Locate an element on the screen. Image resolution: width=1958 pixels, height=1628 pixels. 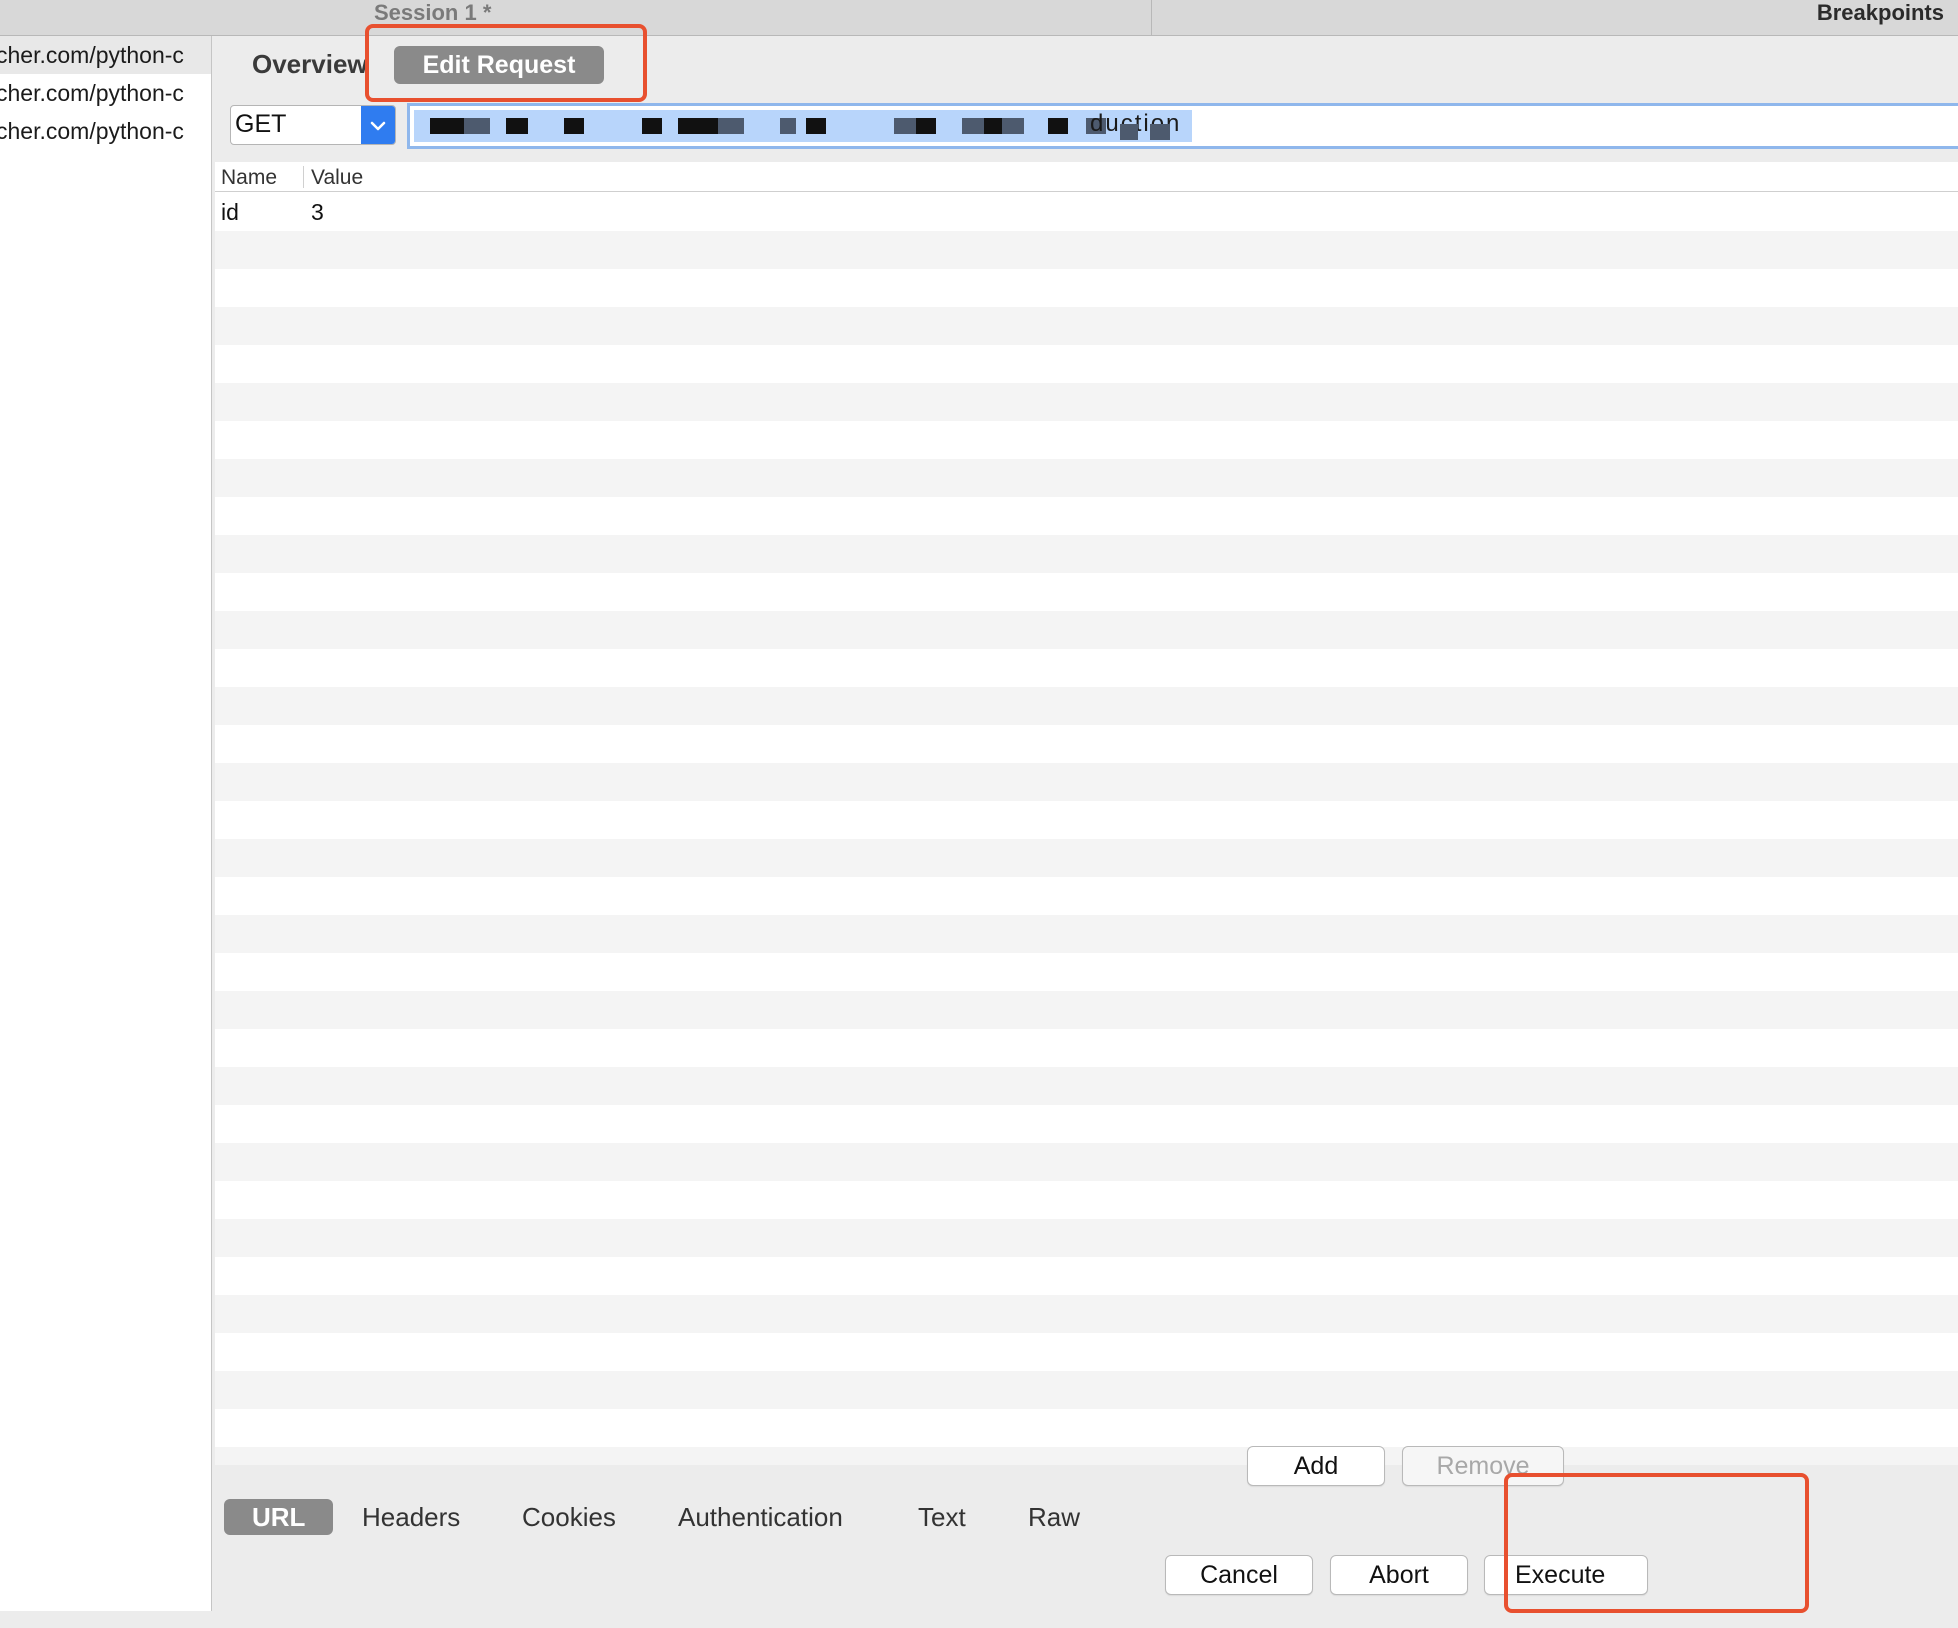
execute-button: Execute is located at coordinates (1566, 1575).